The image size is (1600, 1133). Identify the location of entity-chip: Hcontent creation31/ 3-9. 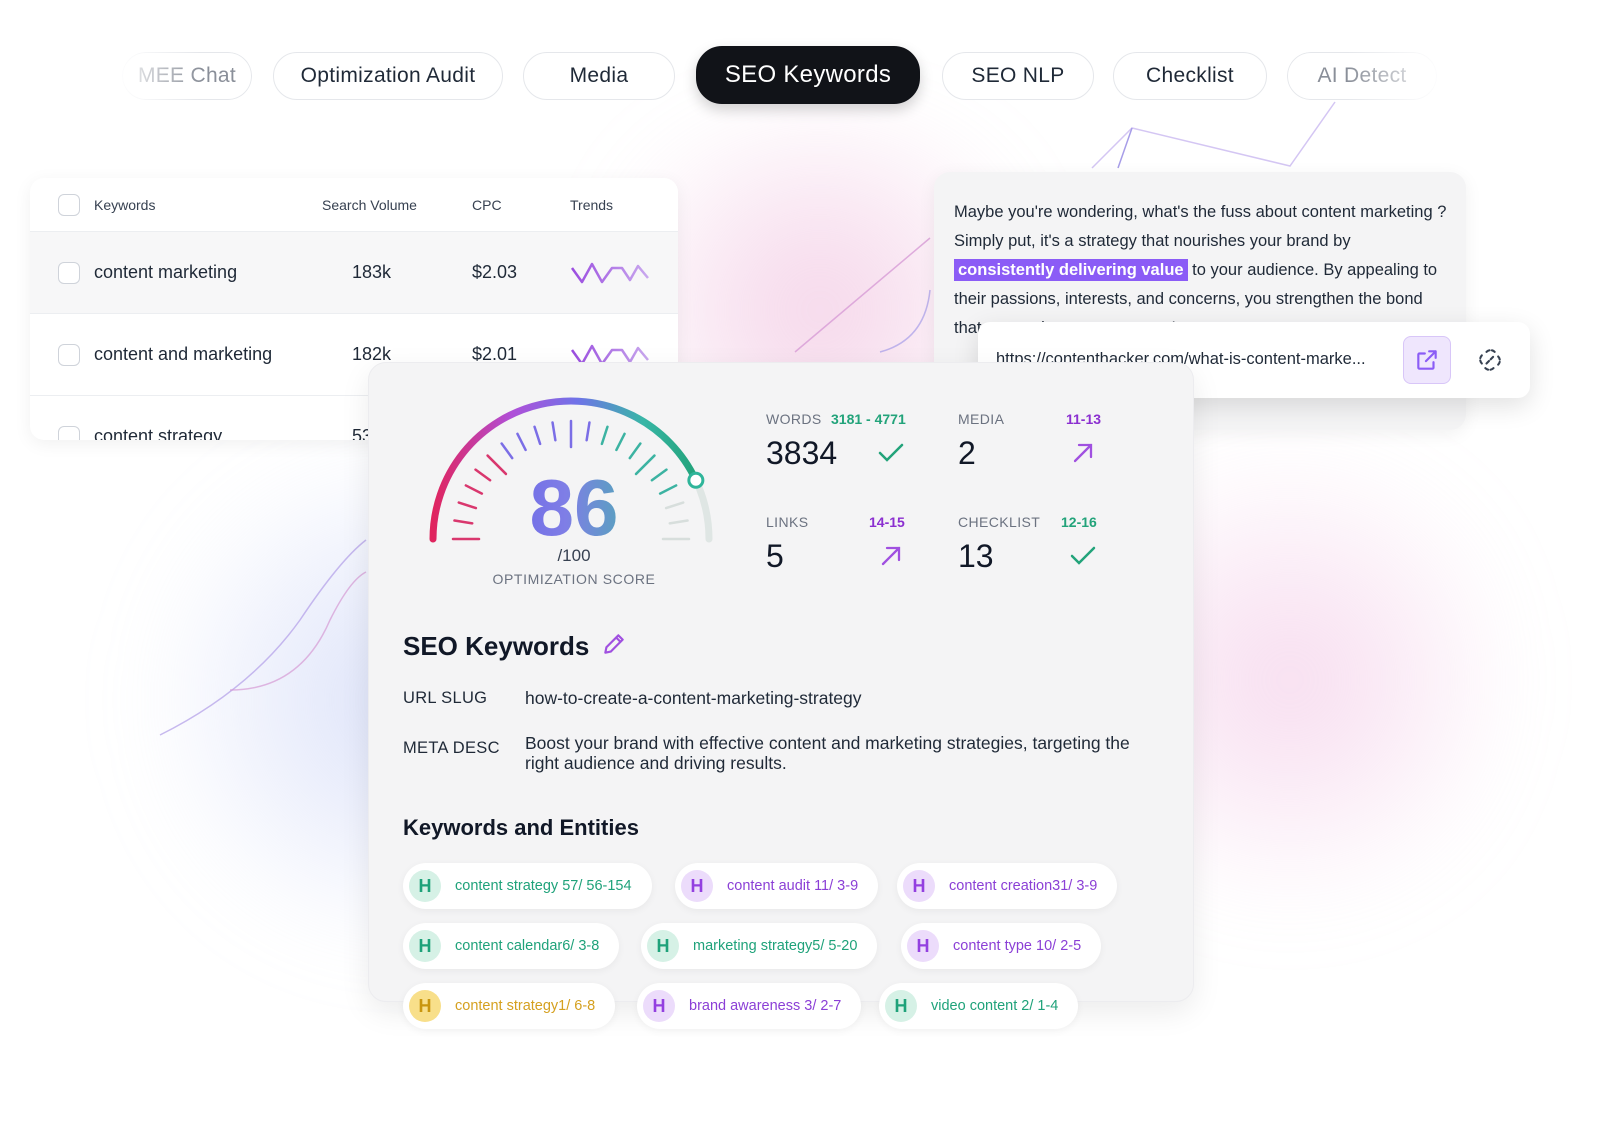
(1007, 886).